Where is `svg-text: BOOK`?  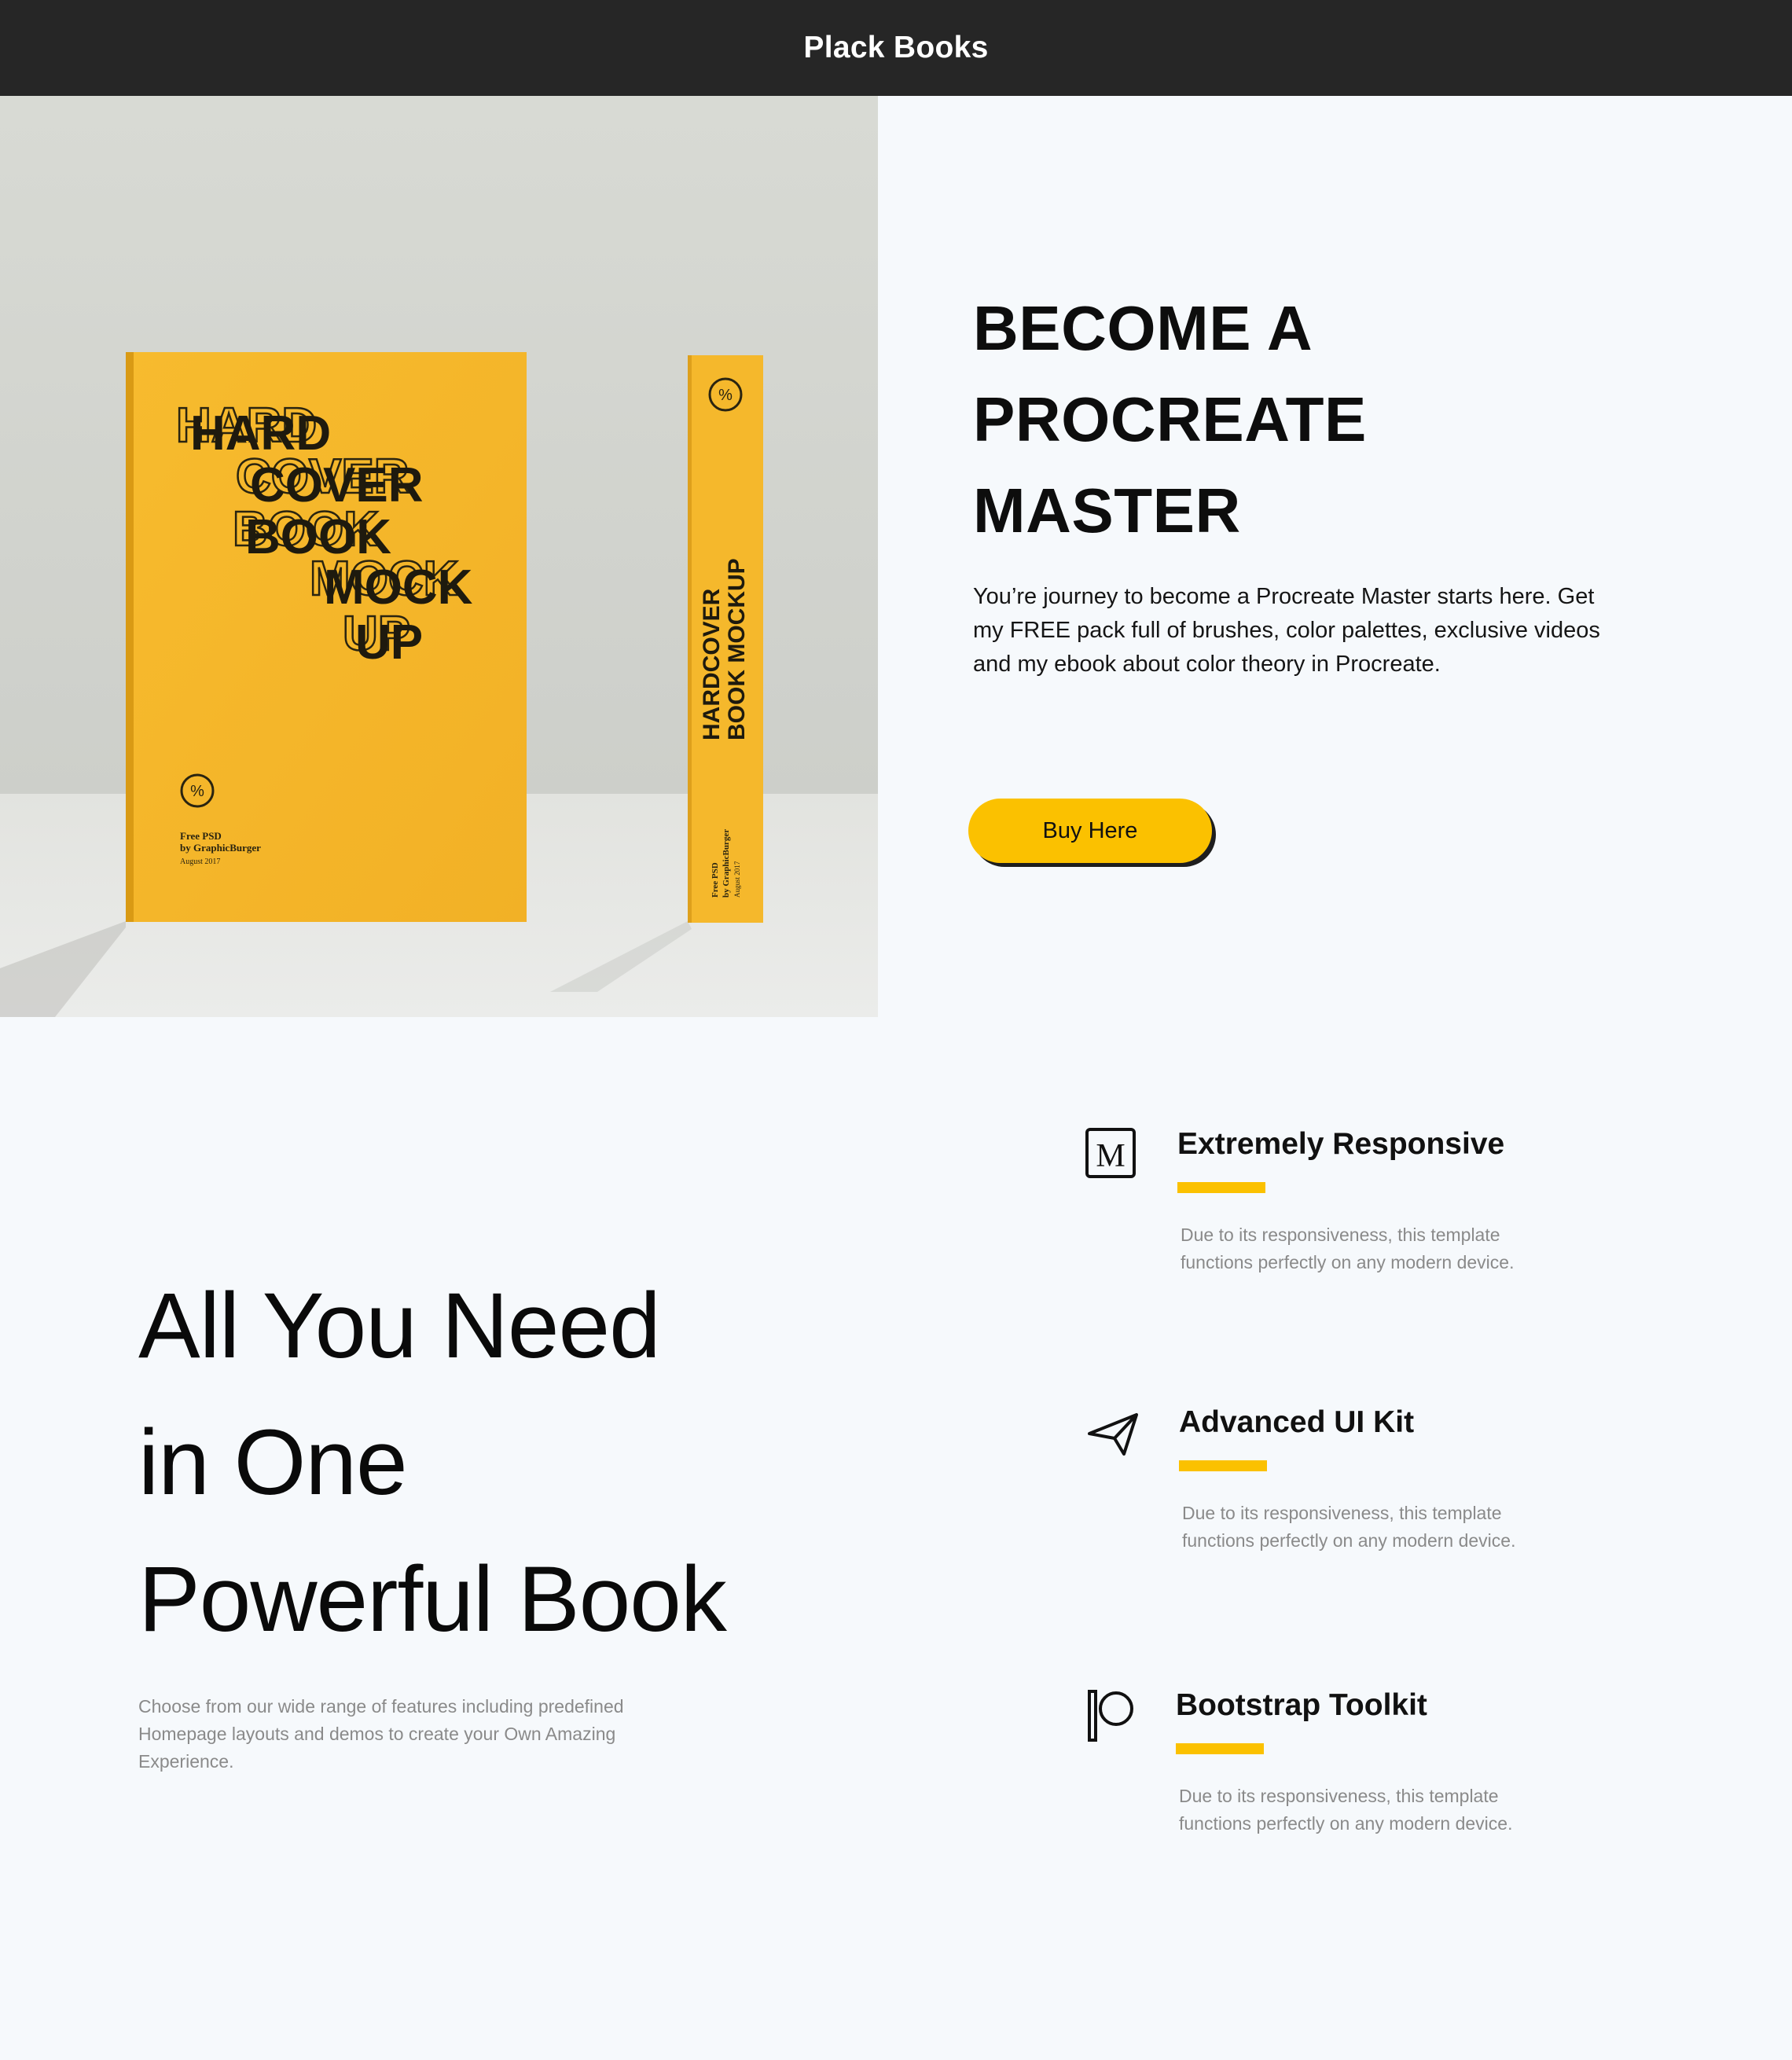 svg-text: BOOK is located at coordinates (318, 537).